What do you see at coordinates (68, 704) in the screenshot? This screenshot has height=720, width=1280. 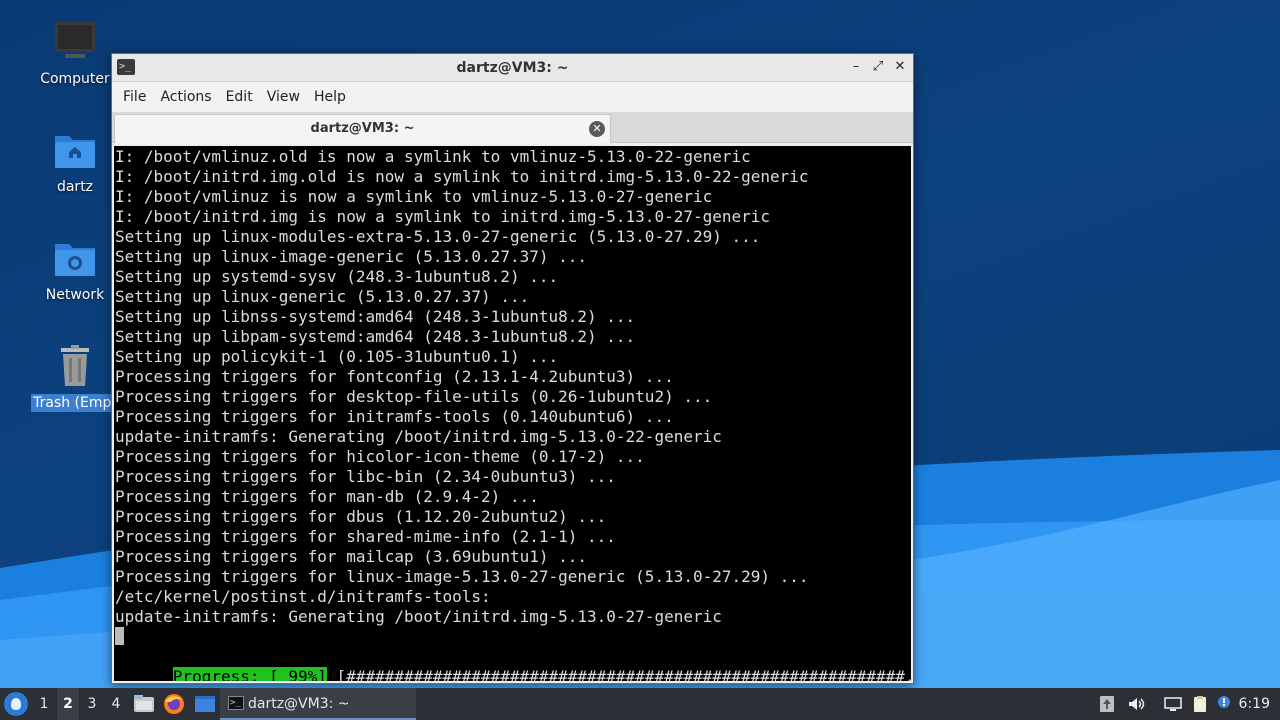 I see `workspace-2: 2` at bounding box center [68, 704].